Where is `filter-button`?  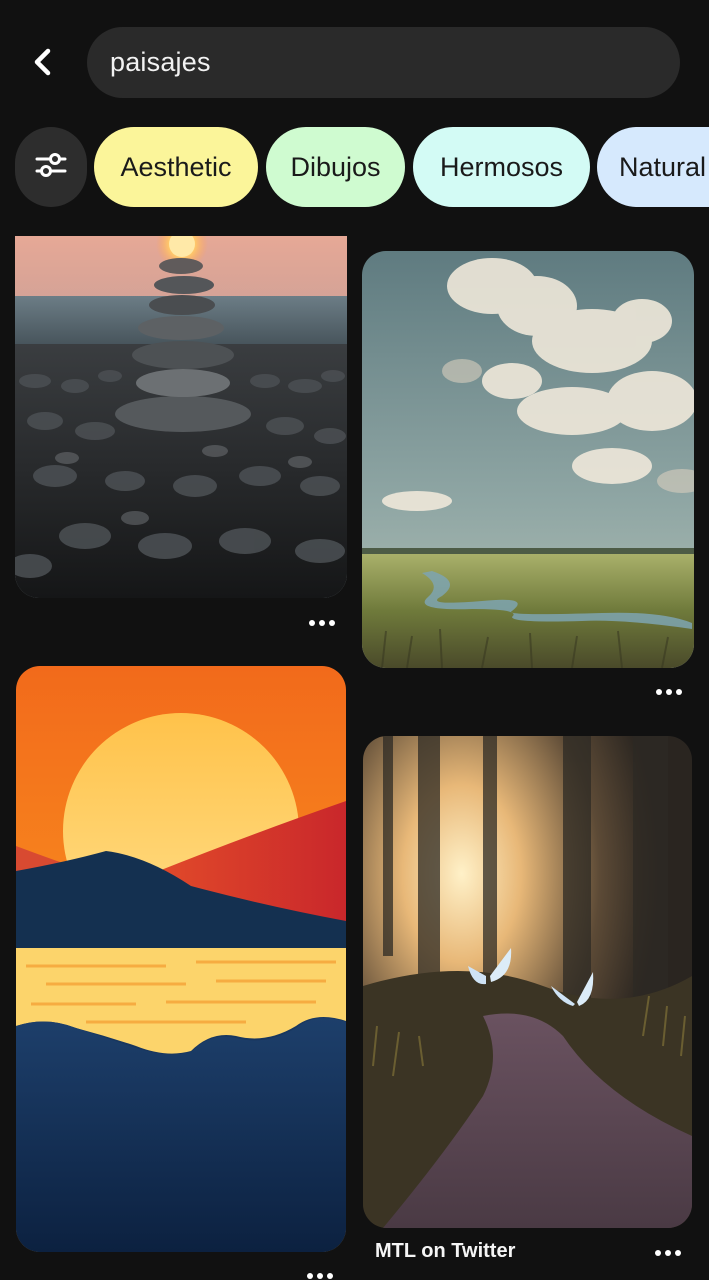
filter-button is located at coordinates (51, 167).